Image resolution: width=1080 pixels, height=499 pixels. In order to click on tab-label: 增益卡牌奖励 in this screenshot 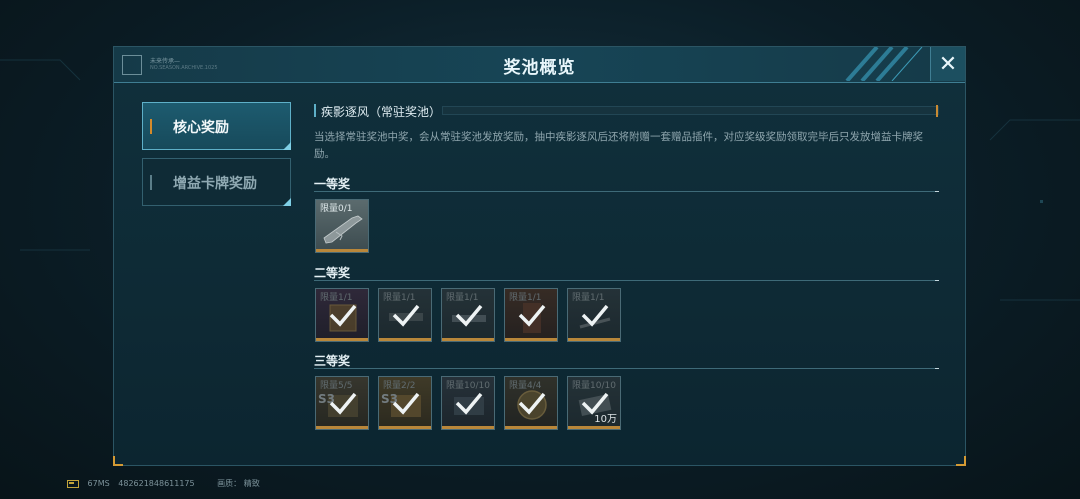, I will do `click(215, 184)`.